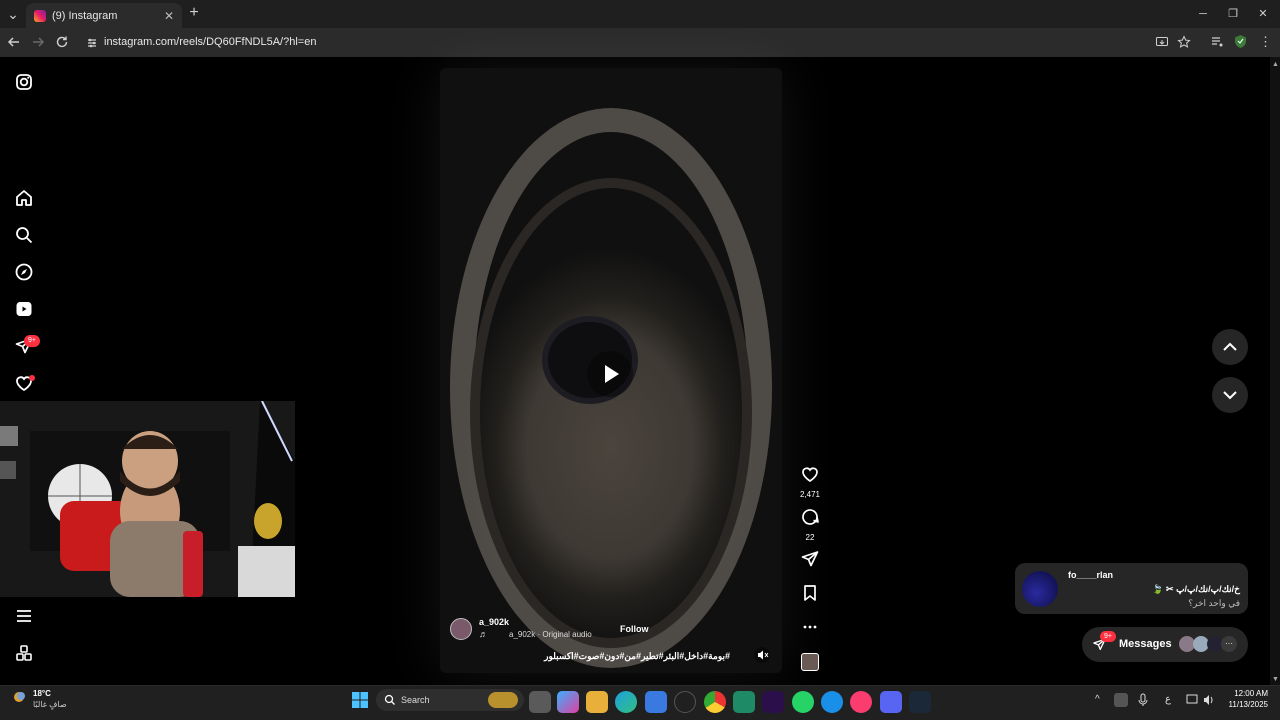 The image size is (1280, 720). Describe the element at coordinates (1143, 700) in the screenshot. I see `microphone-icon` at that location.